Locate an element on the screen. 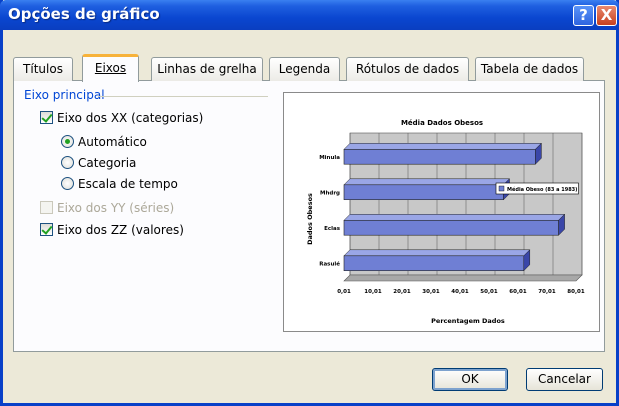 The height and width of the screenshot is (406, 619). title-bar: Opções de gráfico ? X is located at coordinates (309, 15).